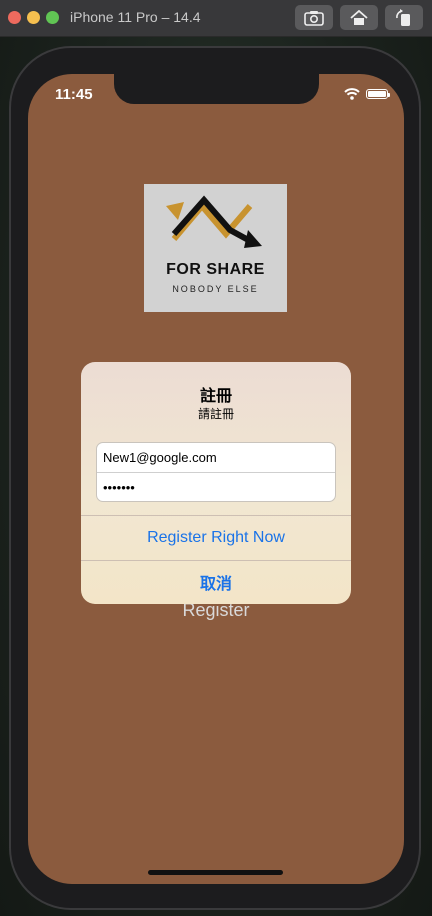 This screenshot has height=916, width=432. I want to click on rotate-button, so click(404, 17).